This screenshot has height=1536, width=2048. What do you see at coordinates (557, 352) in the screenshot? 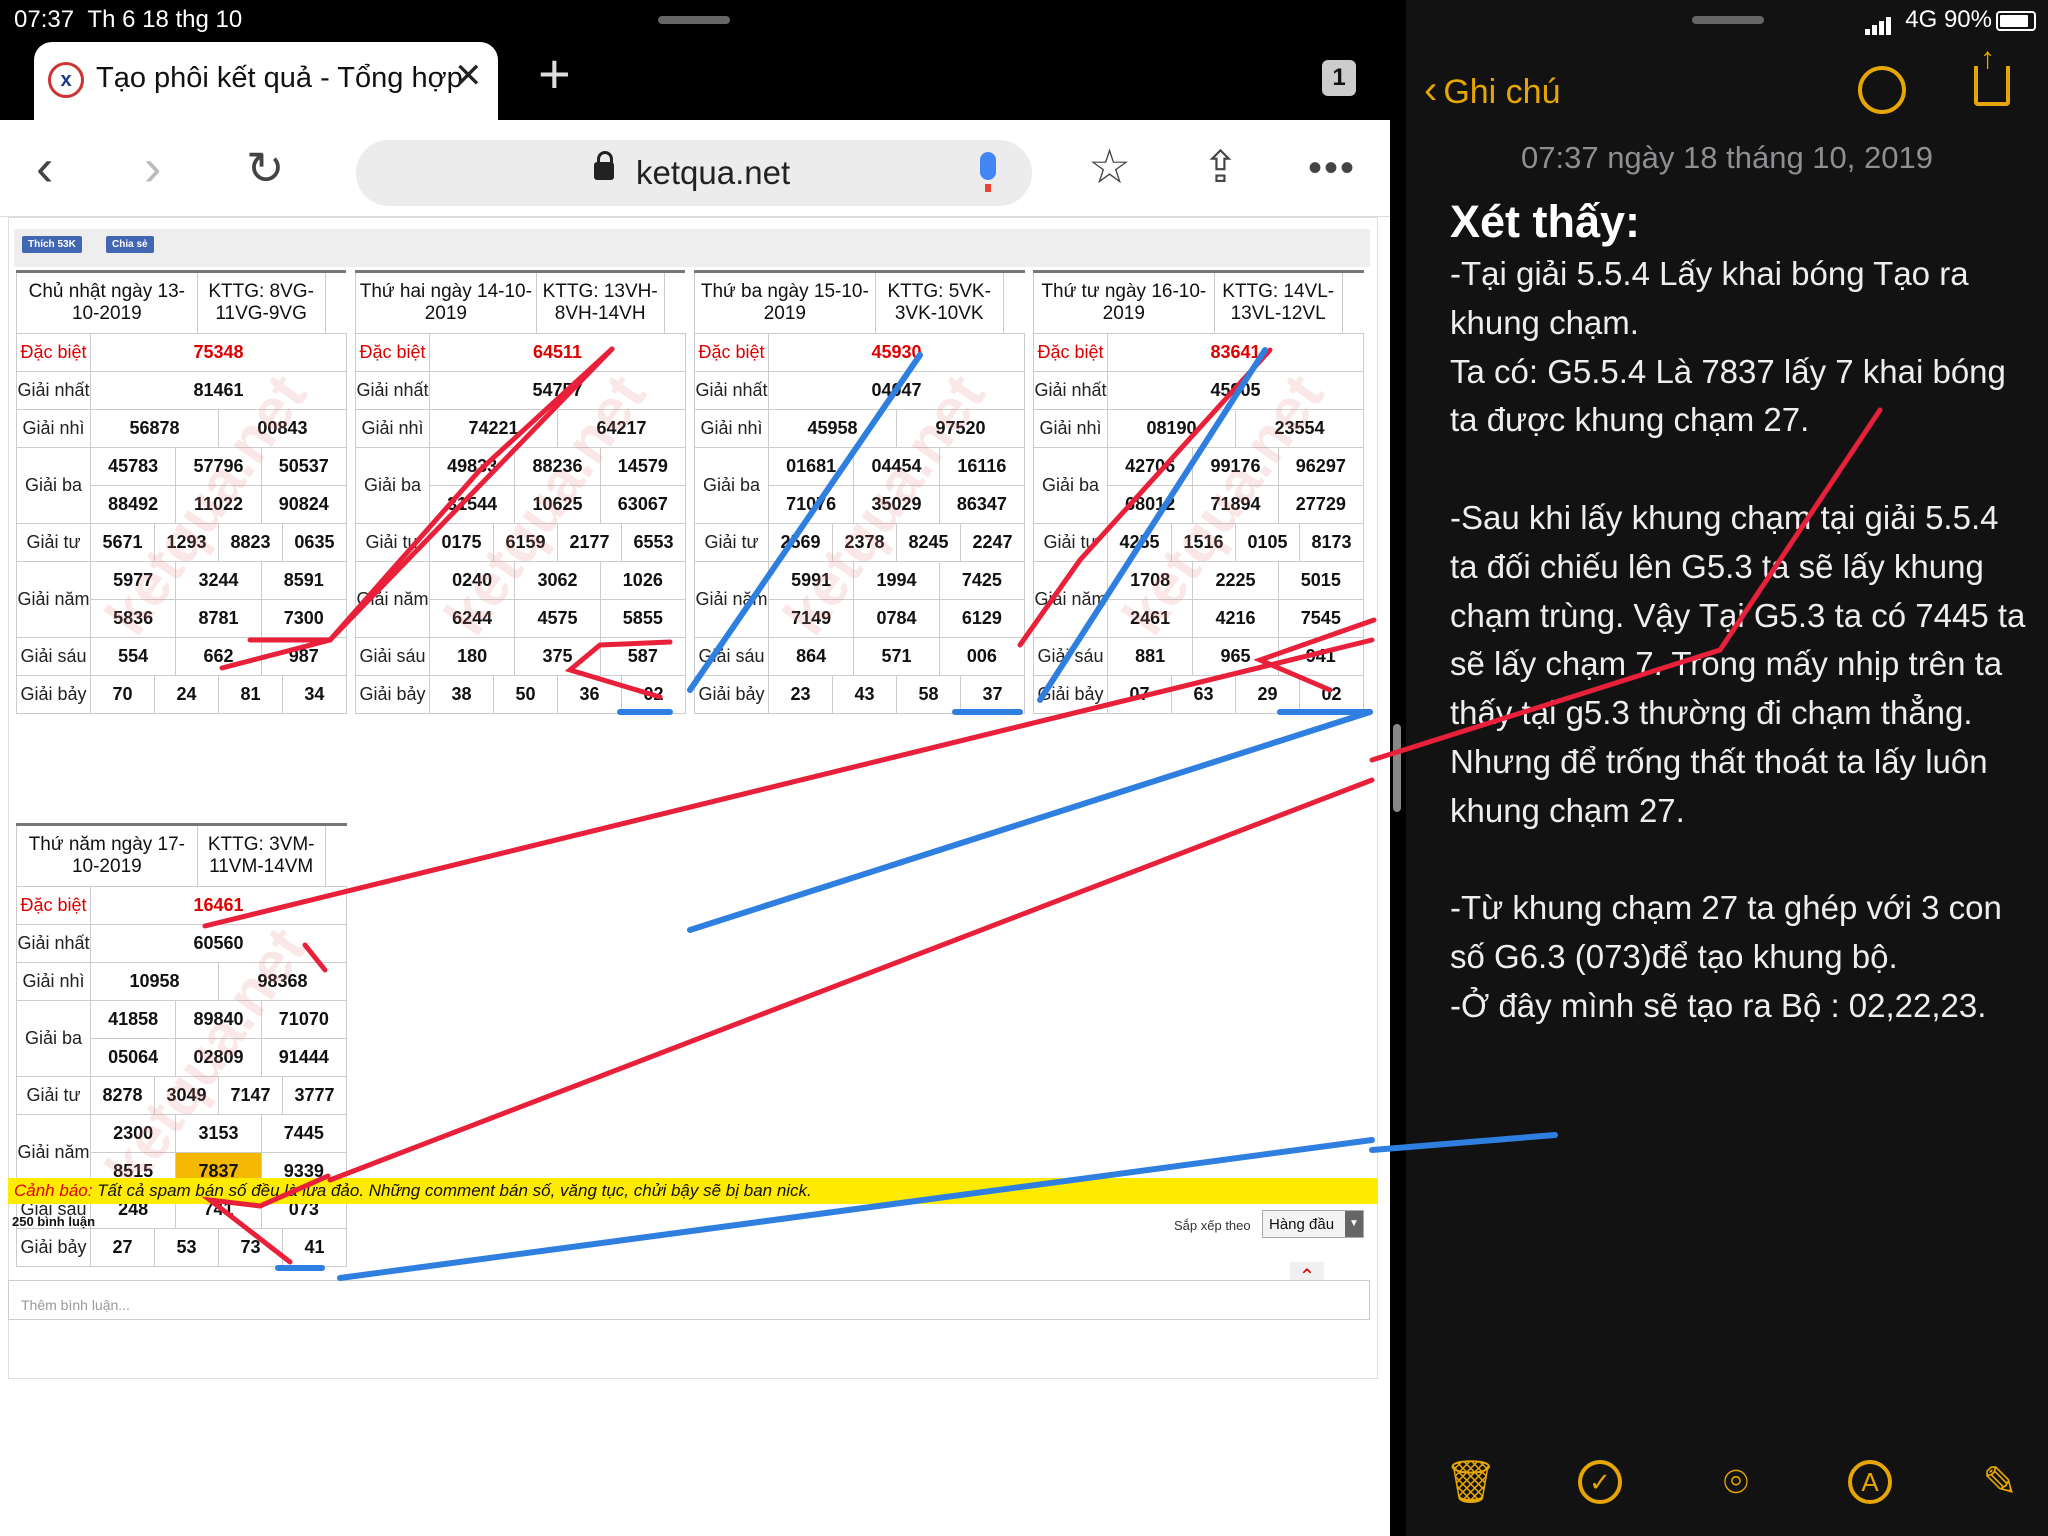
I see `special-prize-number: 64511` at bounding box center [557, 352].